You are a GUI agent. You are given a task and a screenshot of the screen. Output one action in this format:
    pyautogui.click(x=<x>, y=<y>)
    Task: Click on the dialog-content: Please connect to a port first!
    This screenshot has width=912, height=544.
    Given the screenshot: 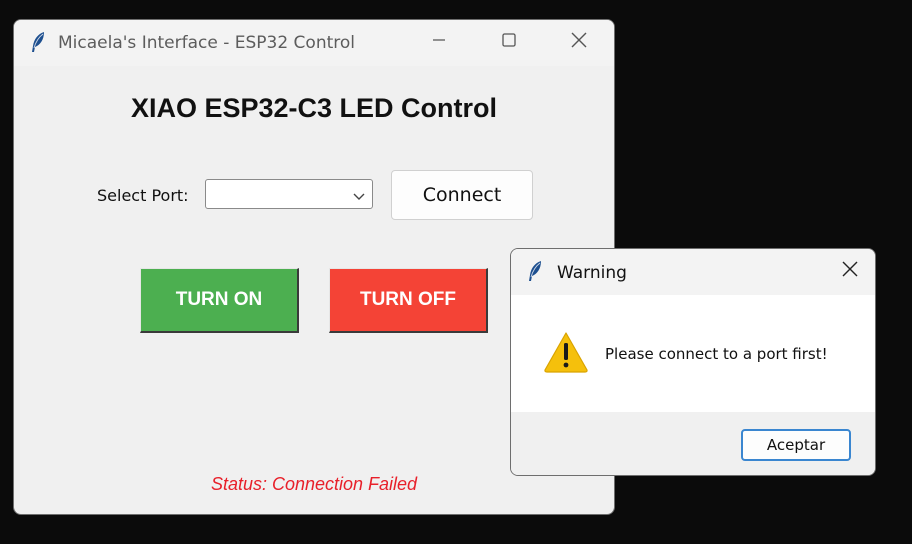 What is the action you would take?
    pyautogui.click(x=693, y=353)
    